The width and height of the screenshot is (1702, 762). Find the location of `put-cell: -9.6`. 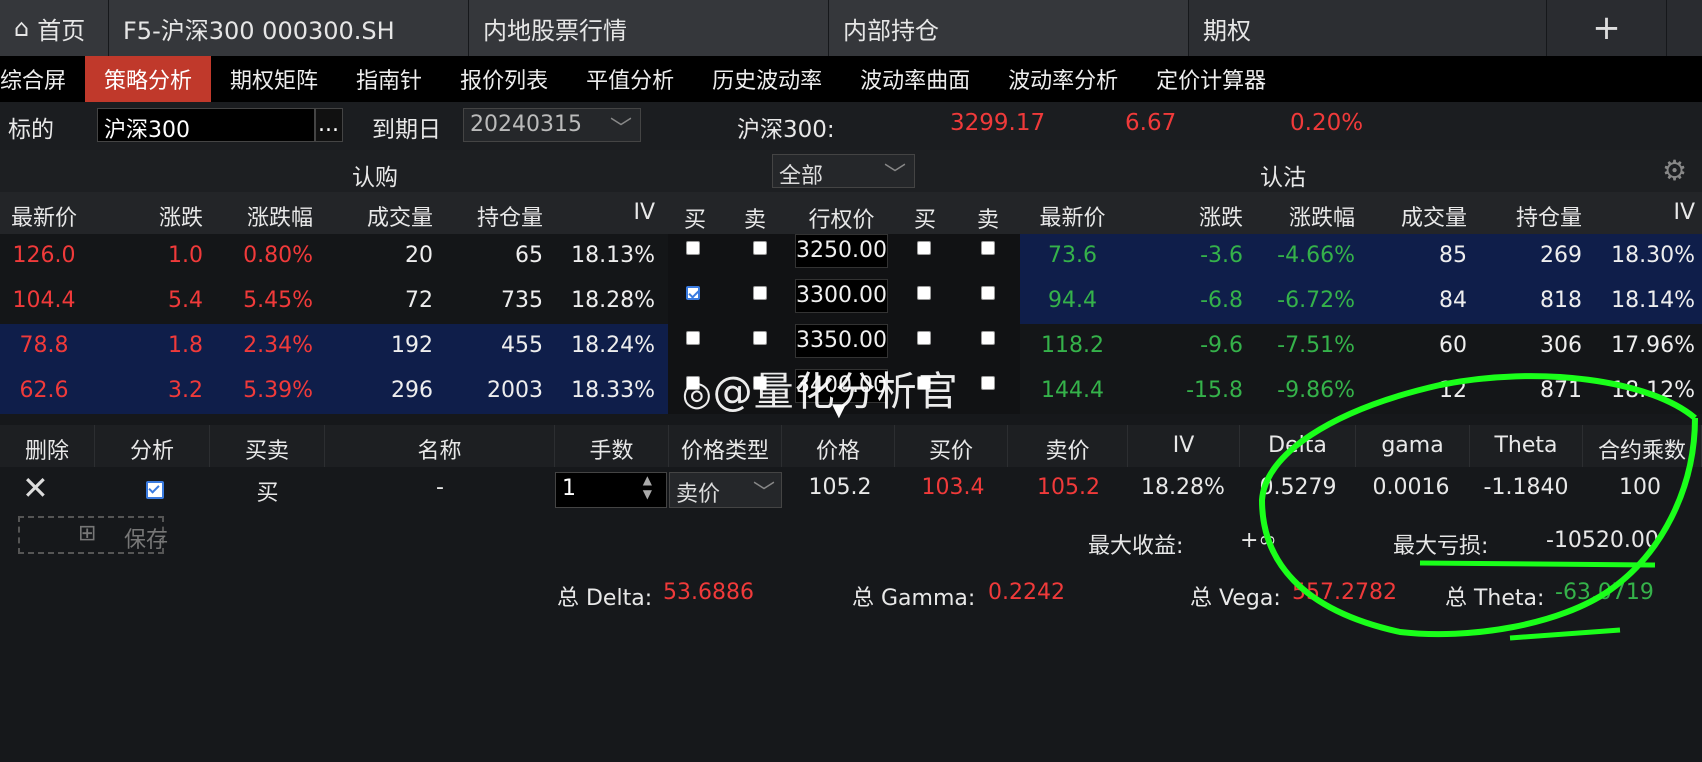

put-cell: -9.6 is located at coordinates (1221, 345).